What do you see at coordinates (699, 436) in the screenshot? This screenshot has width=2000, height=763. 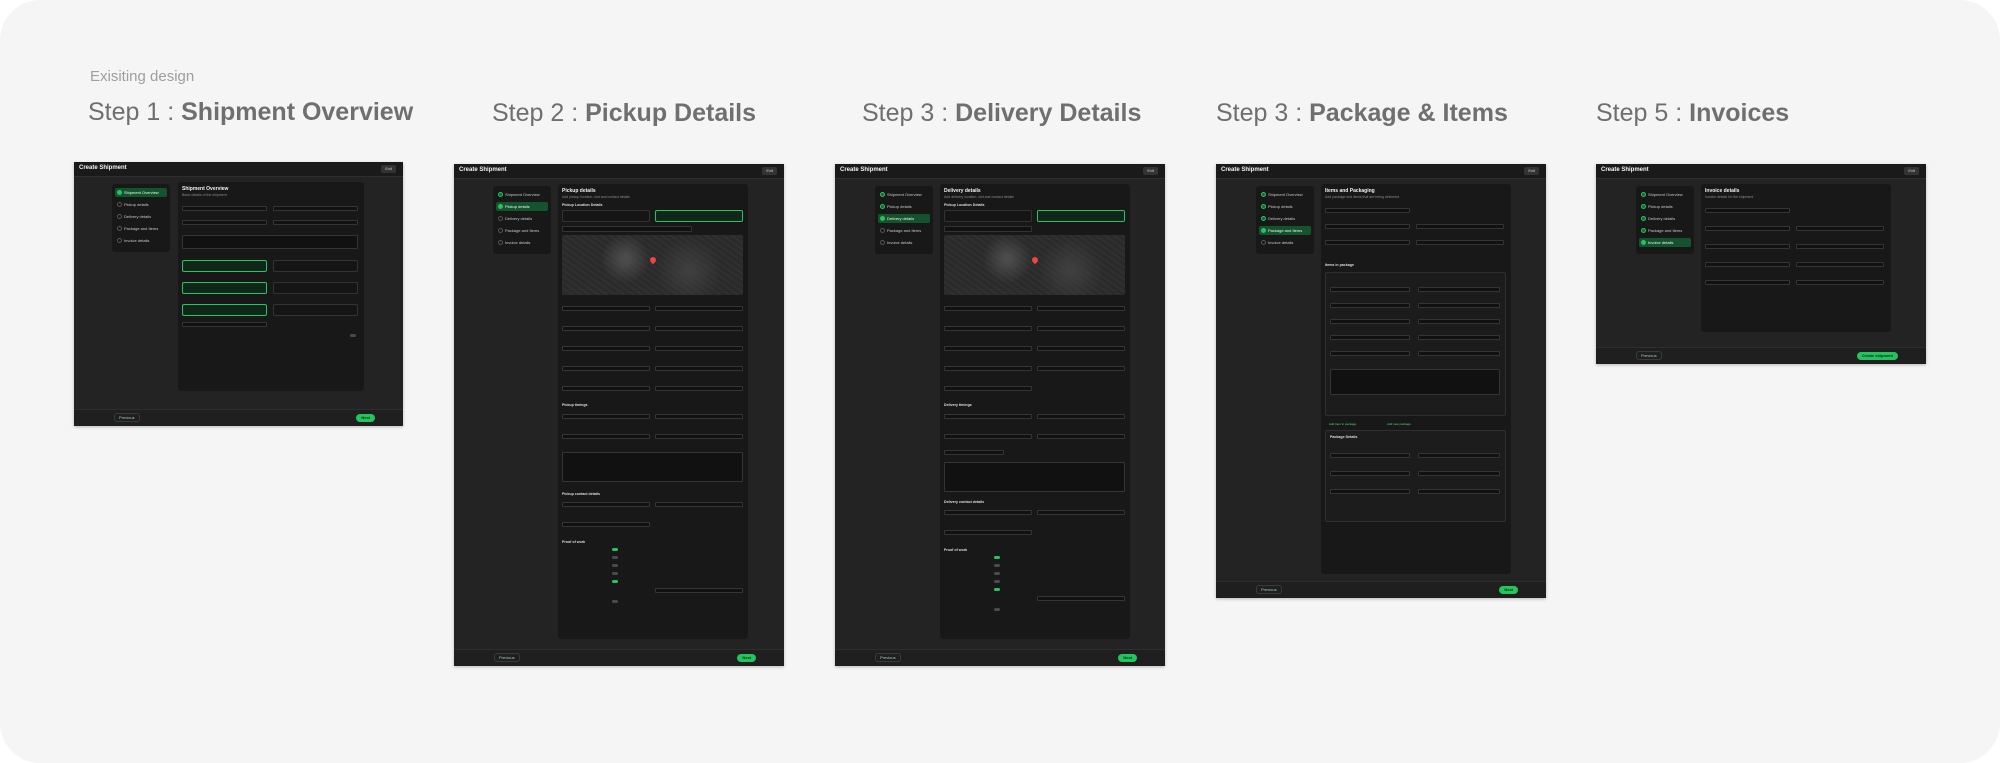 I see `pickup-before-time-field` at bounding box center [699, 436].